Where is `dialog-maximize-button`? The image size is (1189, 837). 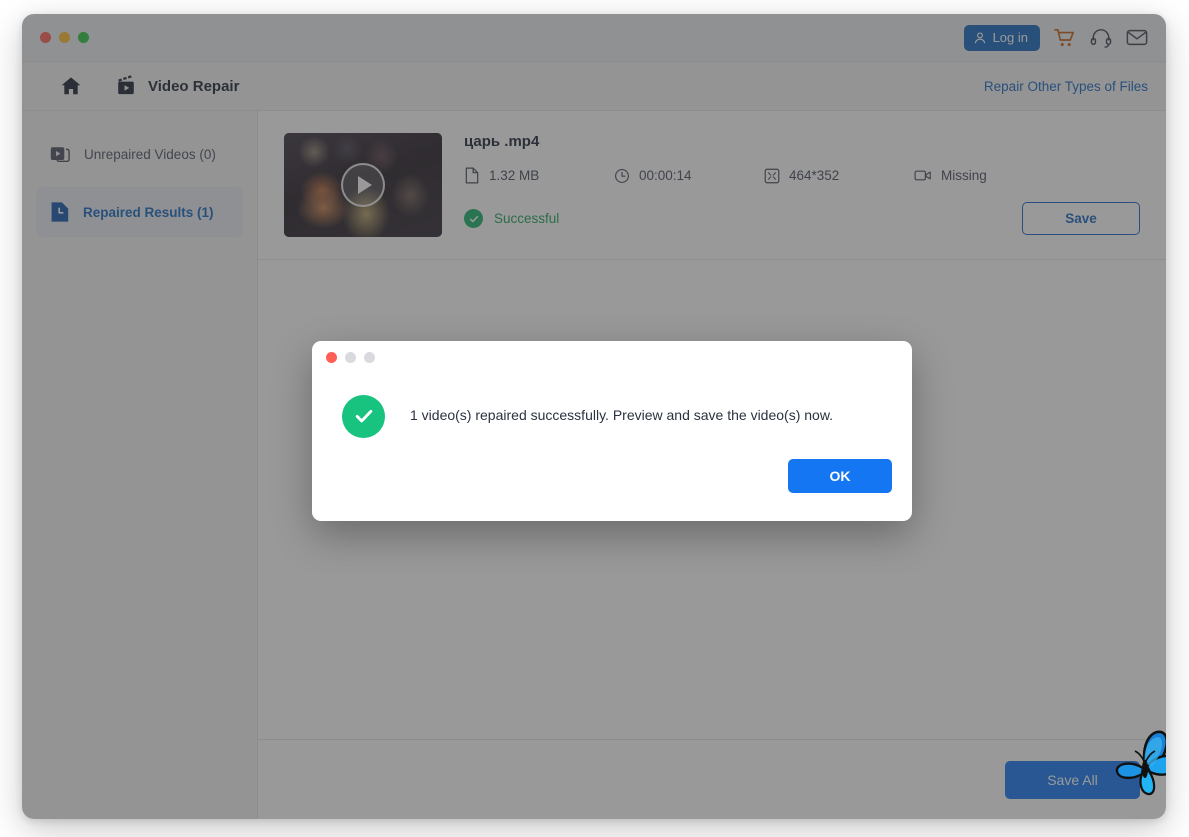 dialog-maximize-button is located at coordinates (369, 357).